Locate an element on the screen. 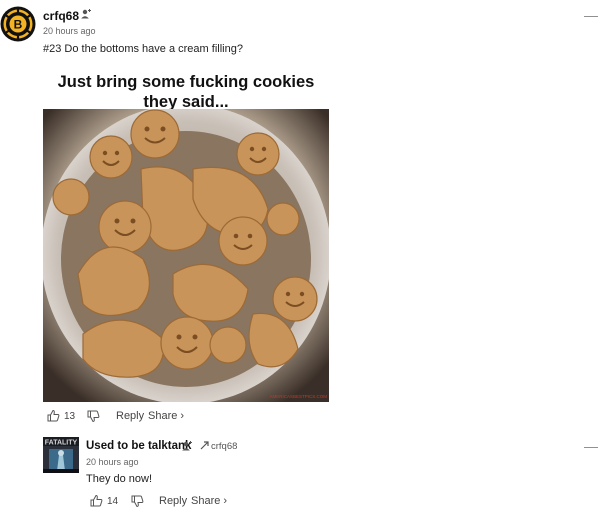 Image resolution: width=600 pixels, height=514 pixels. avatar-user: FATALITY is located at coordinates (61, 455).